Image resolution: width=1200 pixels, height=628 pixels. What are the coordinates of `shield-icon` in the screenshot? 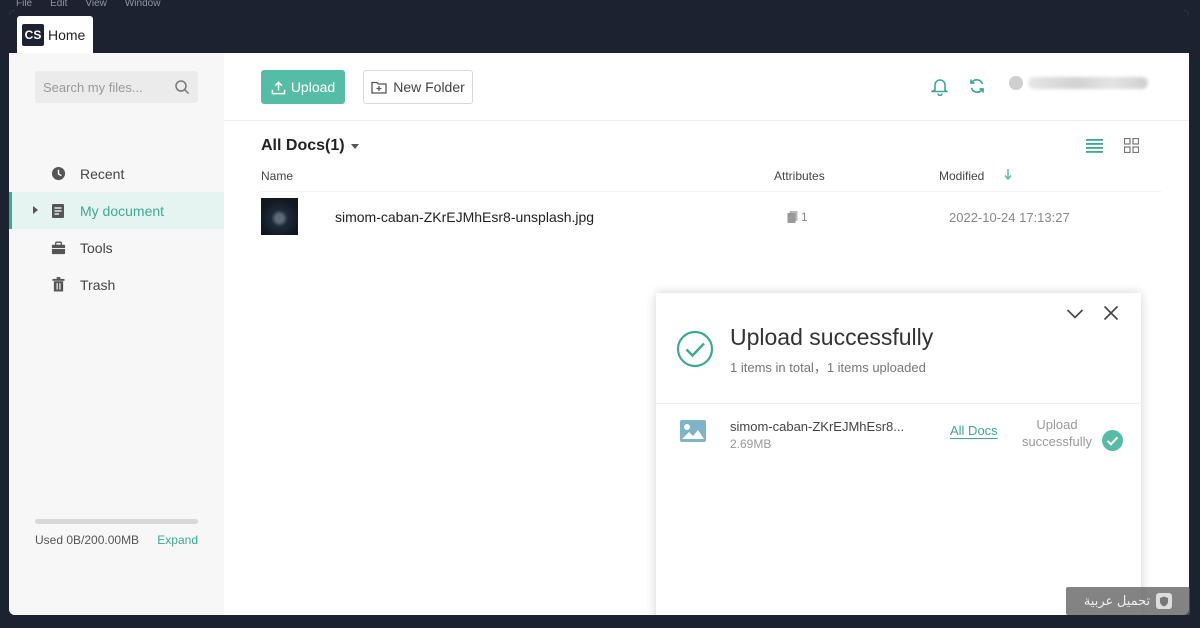 It's located at (1164, 601).